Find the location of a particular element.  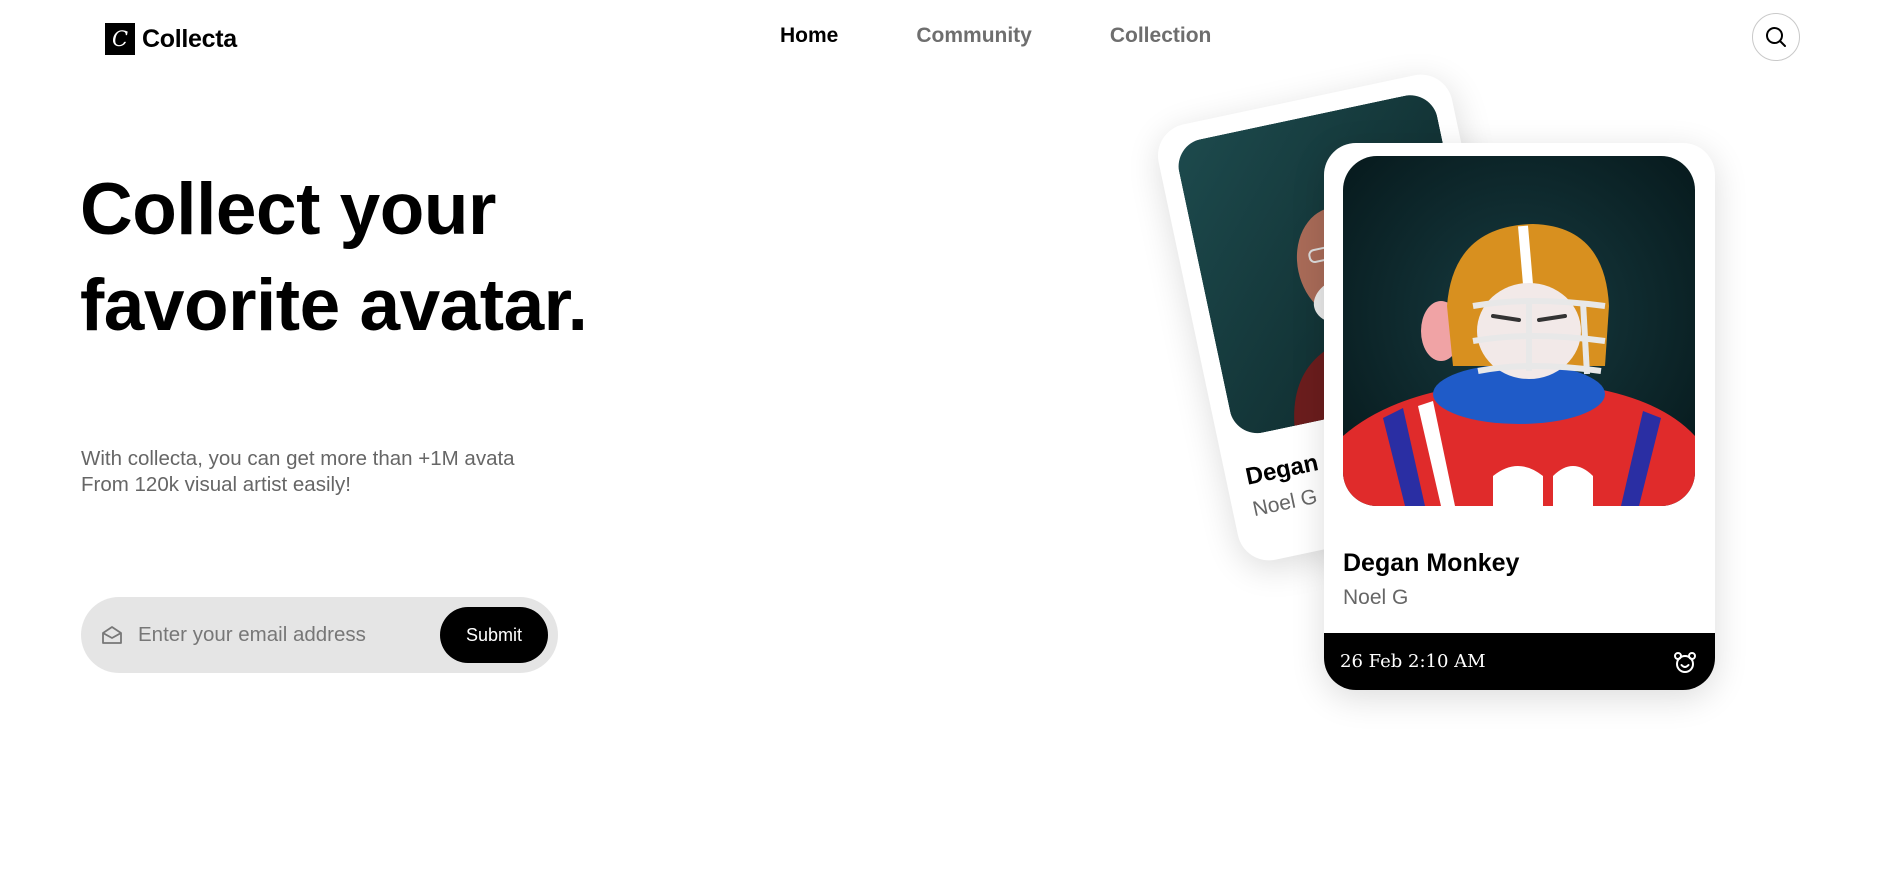

submit-button: Submit is located at coordinates (494, 635).